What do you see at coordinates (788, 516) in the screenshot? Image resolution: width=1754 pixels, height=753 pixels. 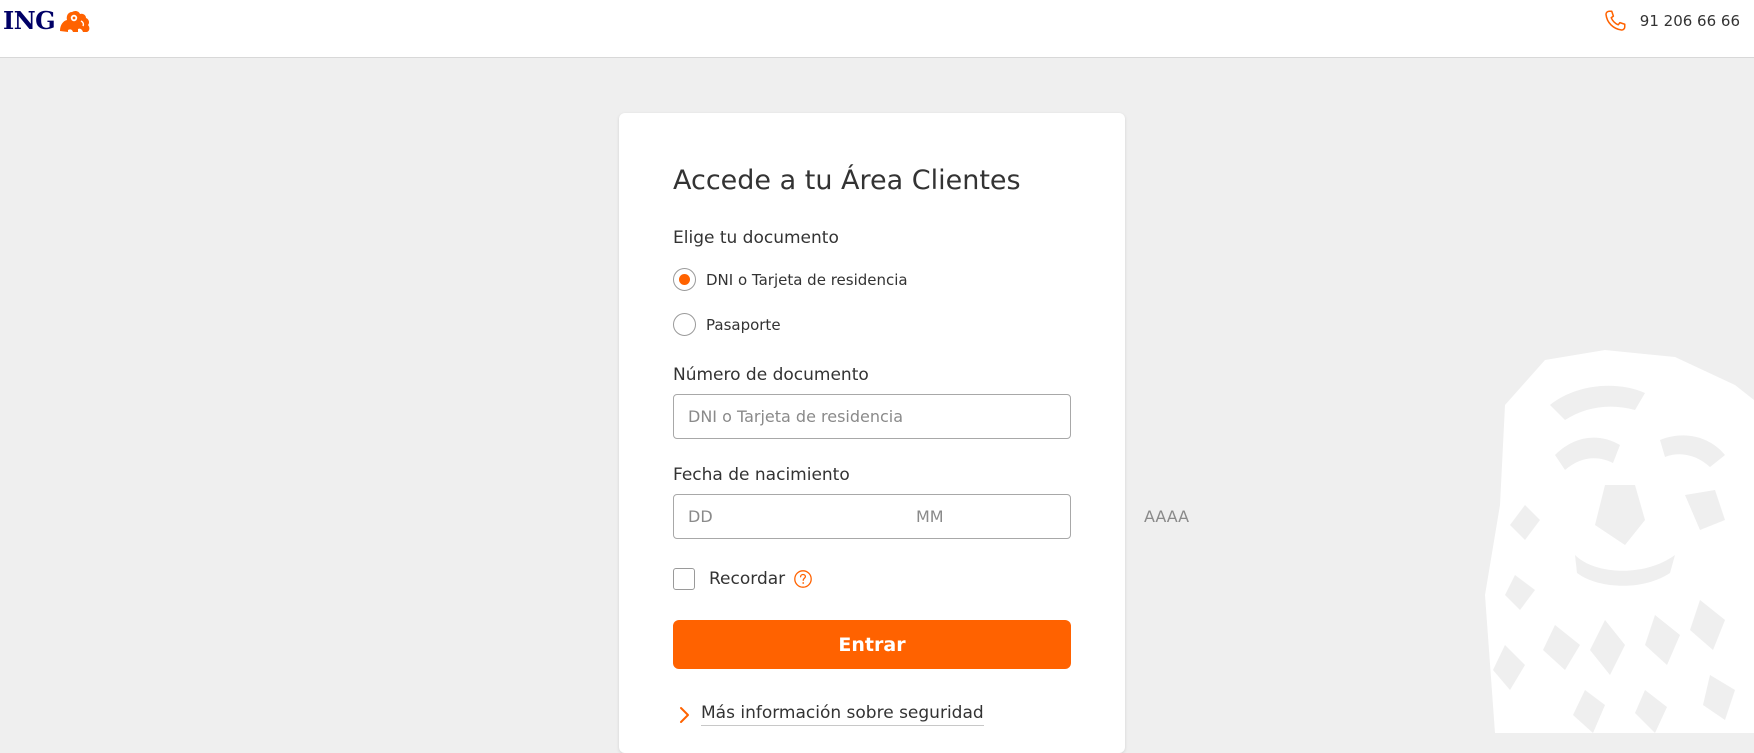 I see `birthdate-day-input` at bounding box center [788, 516].